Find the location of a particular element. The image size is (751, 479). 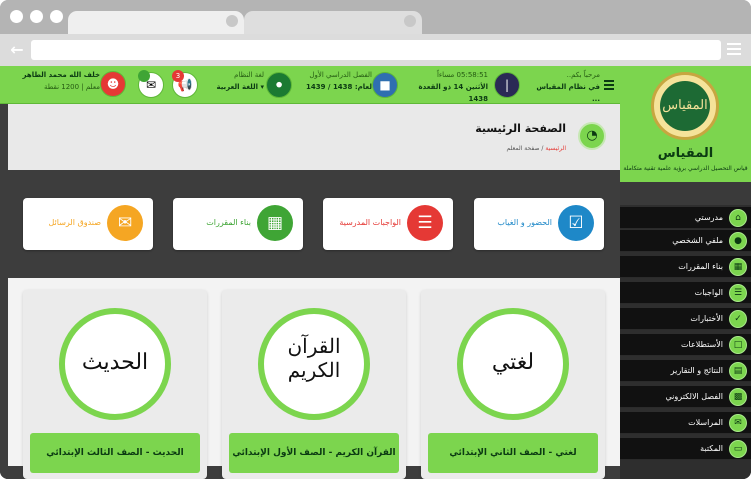

sidebar-item-messages: ✉ المراسلات is located at coordinates (685, 423).